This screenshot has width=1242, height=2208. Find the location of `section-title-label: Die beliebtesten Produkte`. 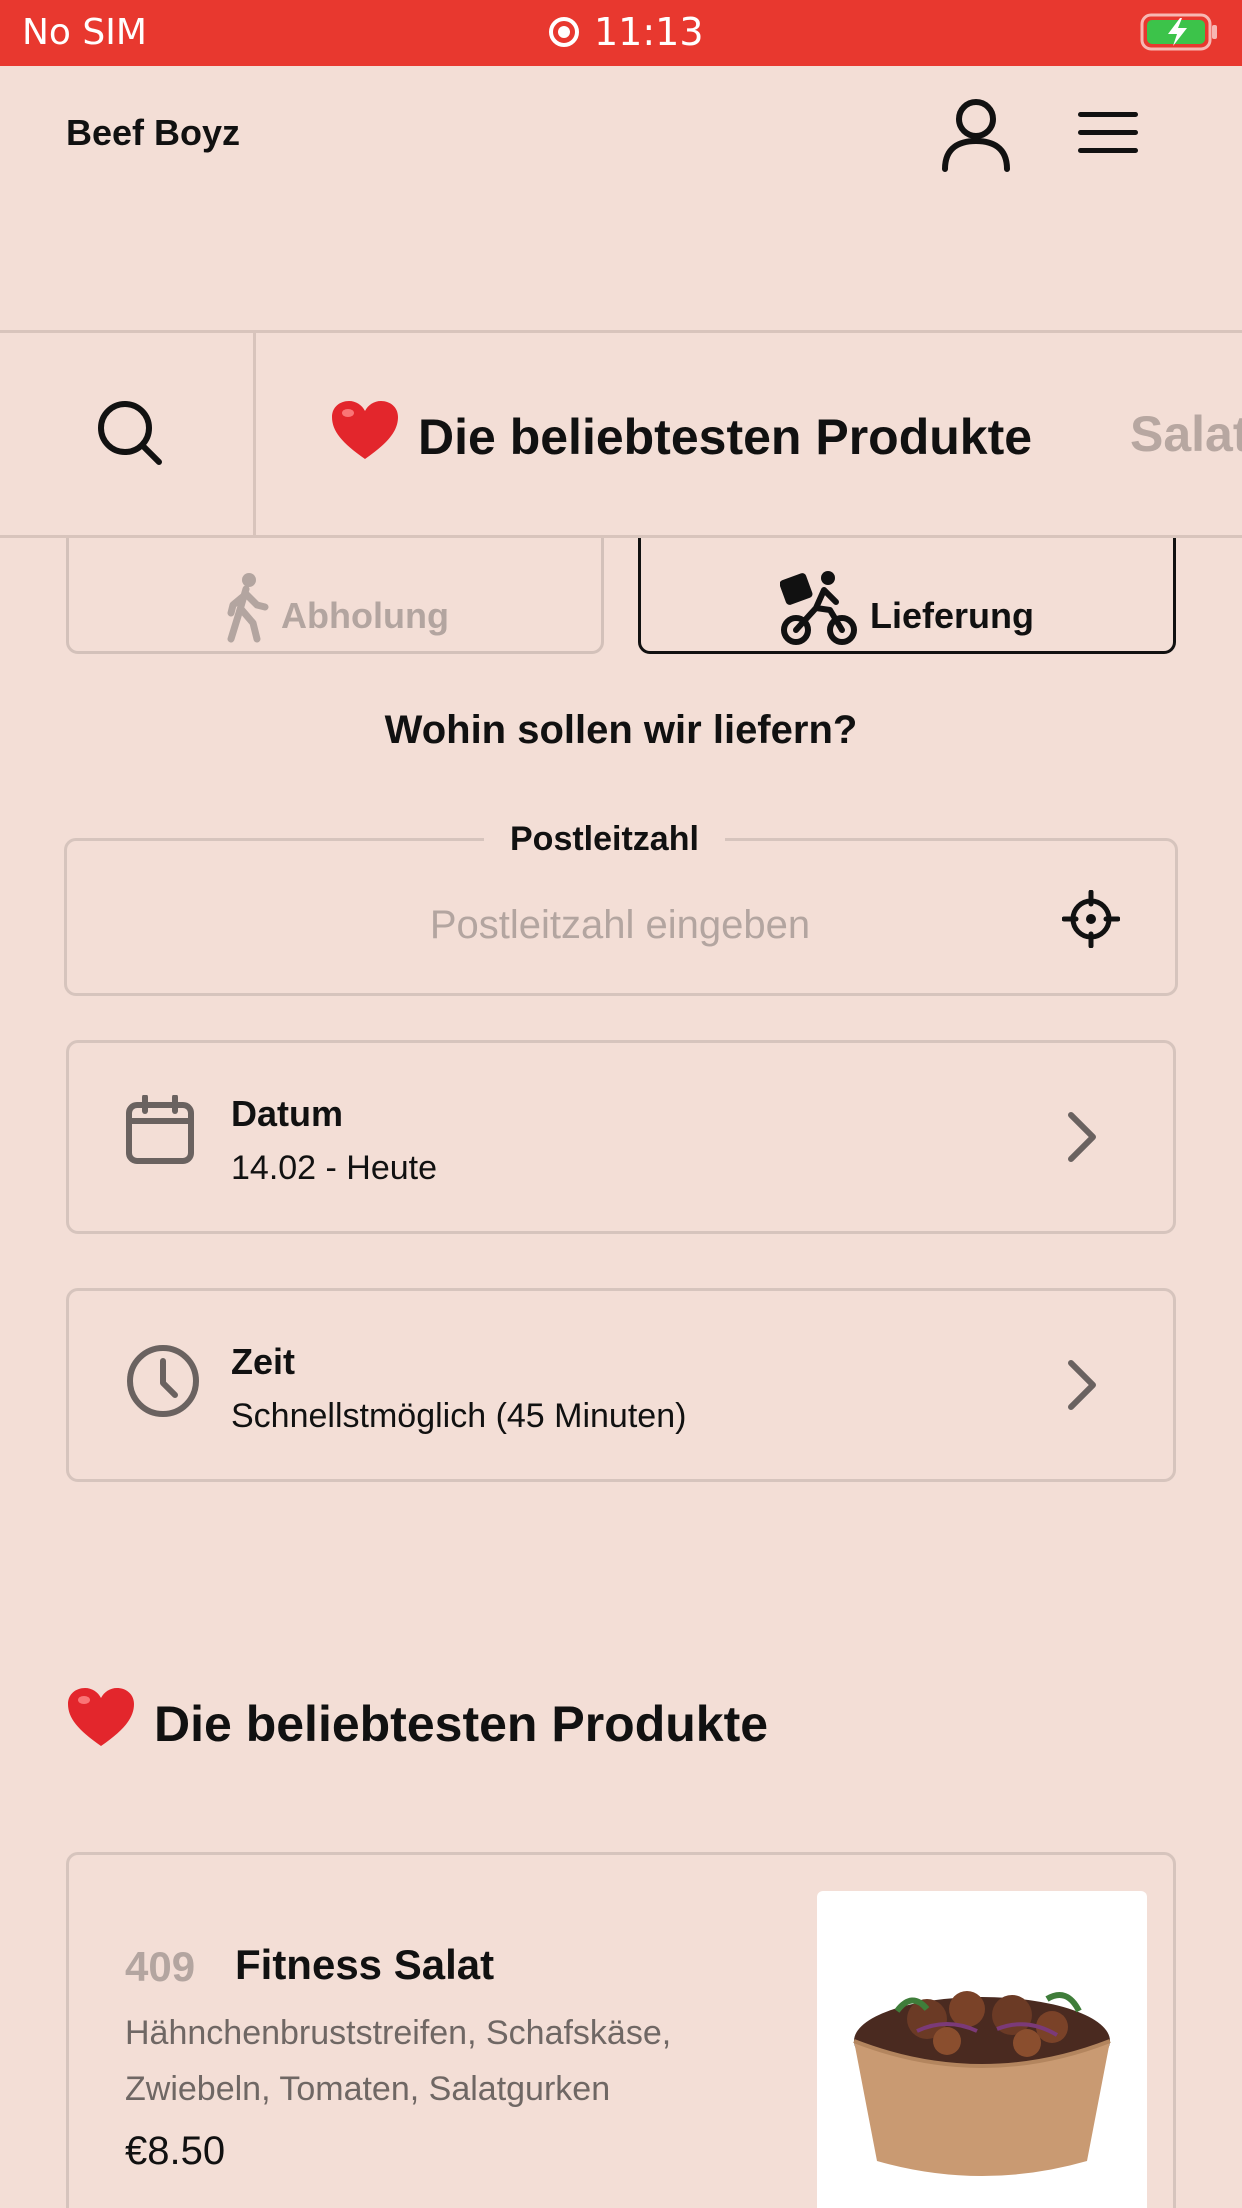

section-title-label: Die beliebtesten Produkte is located at coordinates (461, 1724).